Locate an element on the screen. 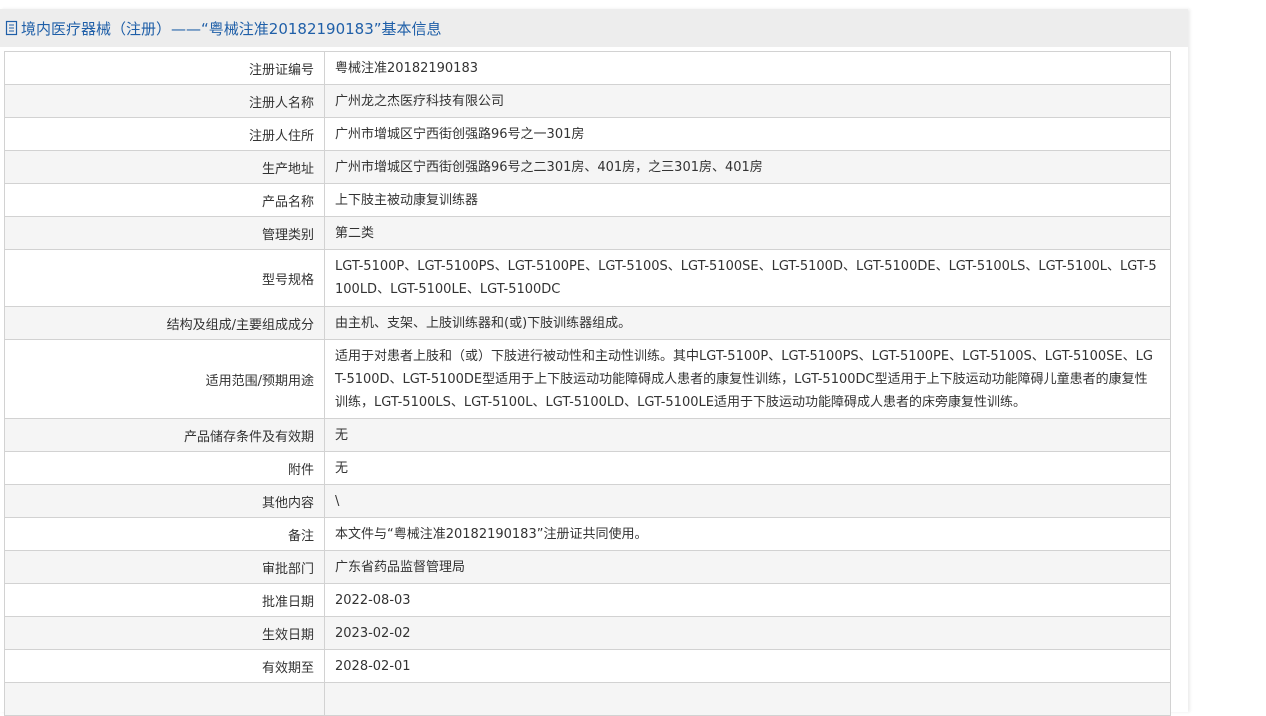 Image resolution: width=1266 pixels, height=716 pixels. table-row: 管理类别 第二类 is located at coordinates (587, 233).